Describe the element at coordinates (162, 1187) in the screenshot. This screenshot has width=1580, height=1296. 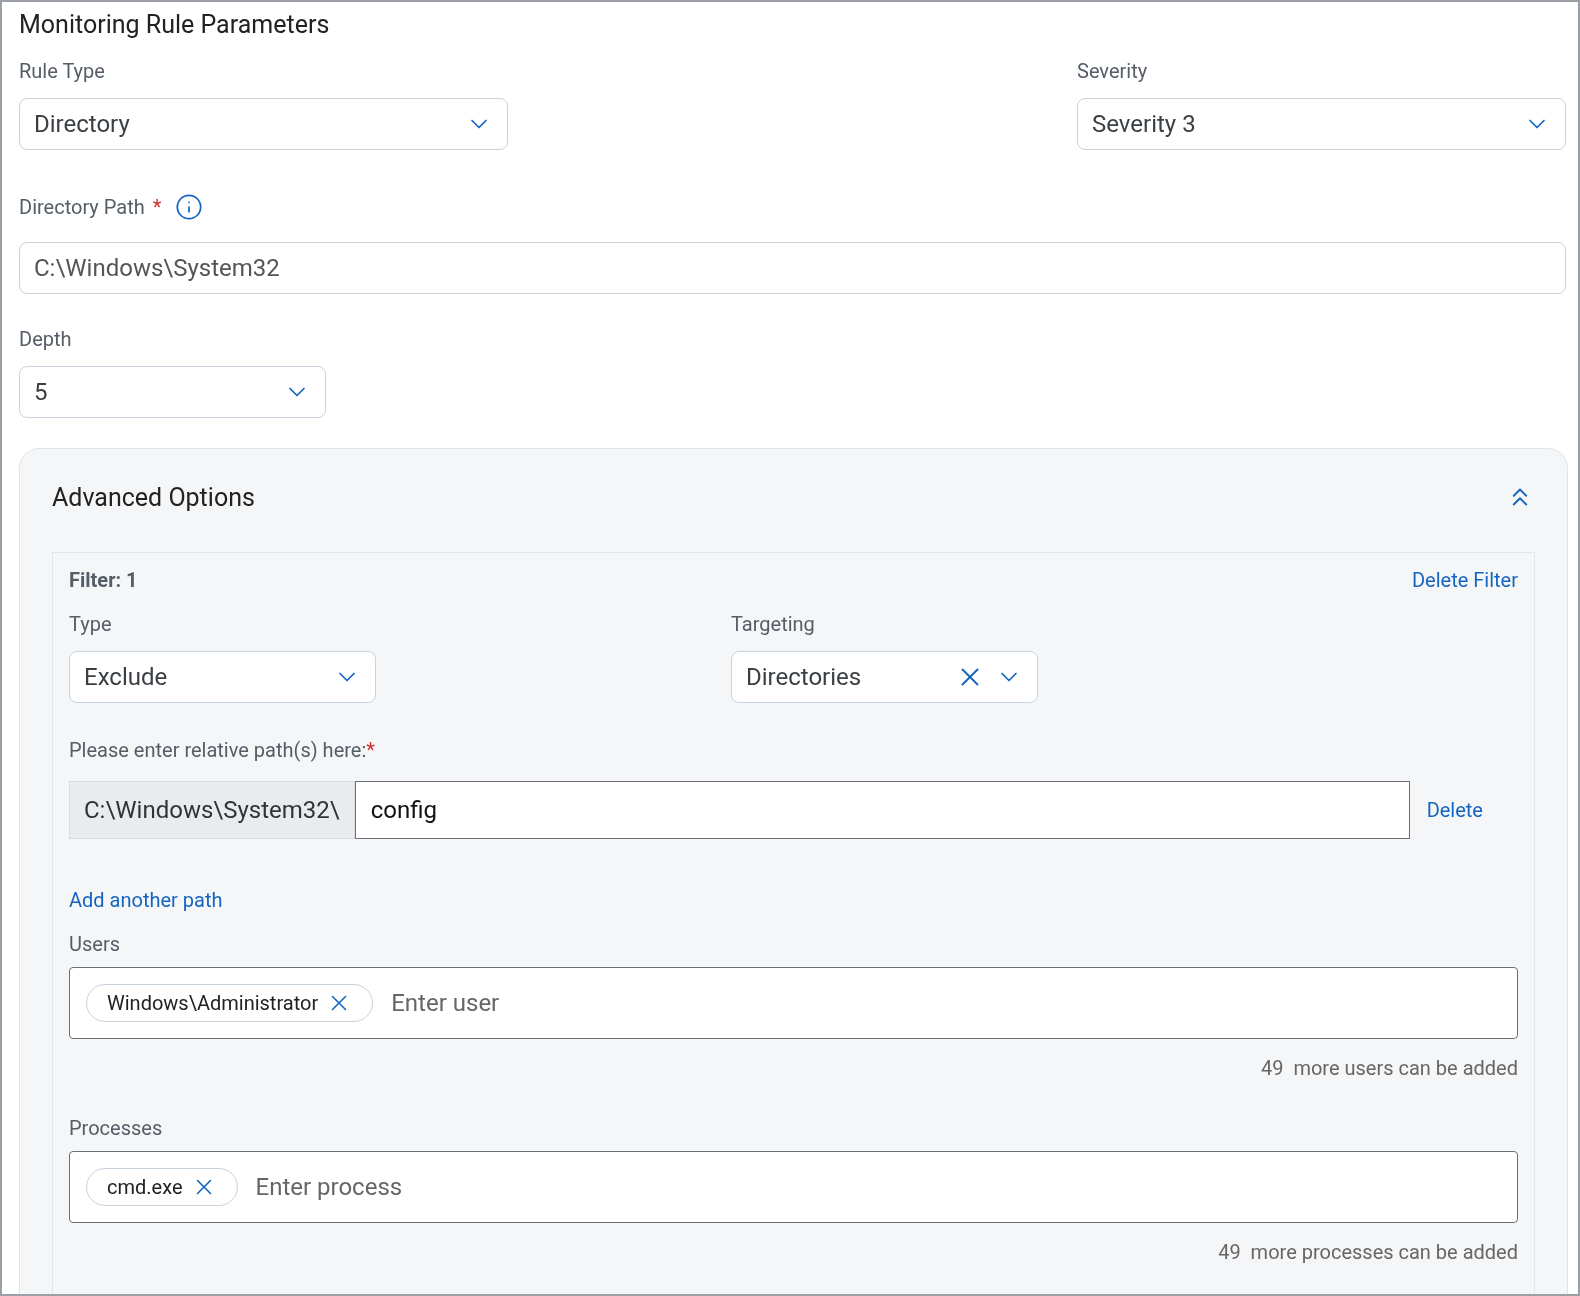
I see `tag-chip: cmd.exe` at that location.